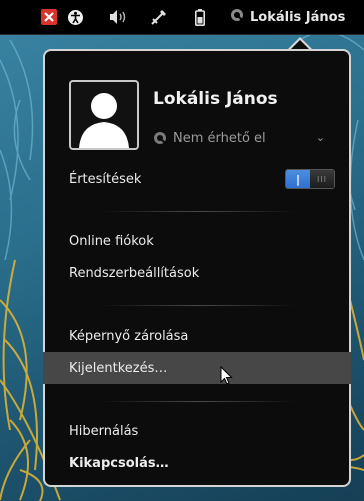 The image size is (364, 501). What do you see at coordinates (219, 138) in the screenshot?
I see `status-label: Nem érhető el` at bounding box center [219, 138].